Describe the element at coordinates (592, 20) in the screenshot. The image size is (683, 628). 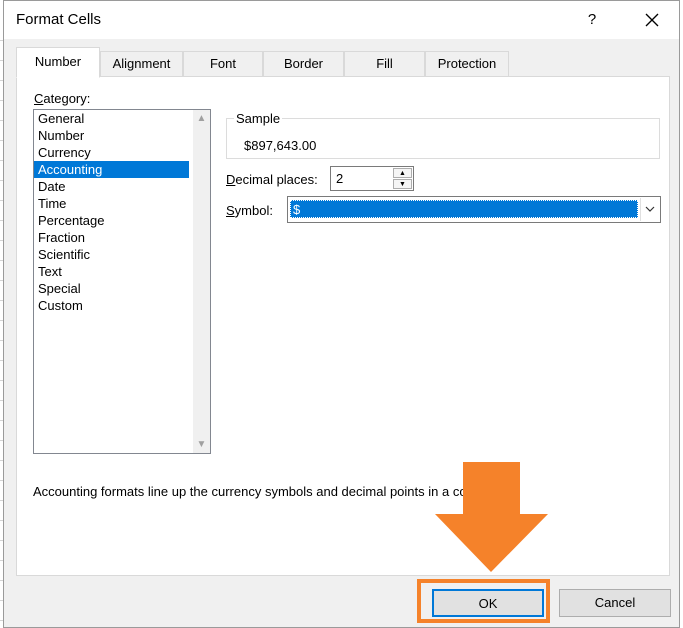
I see `help-button: ?` at that location.